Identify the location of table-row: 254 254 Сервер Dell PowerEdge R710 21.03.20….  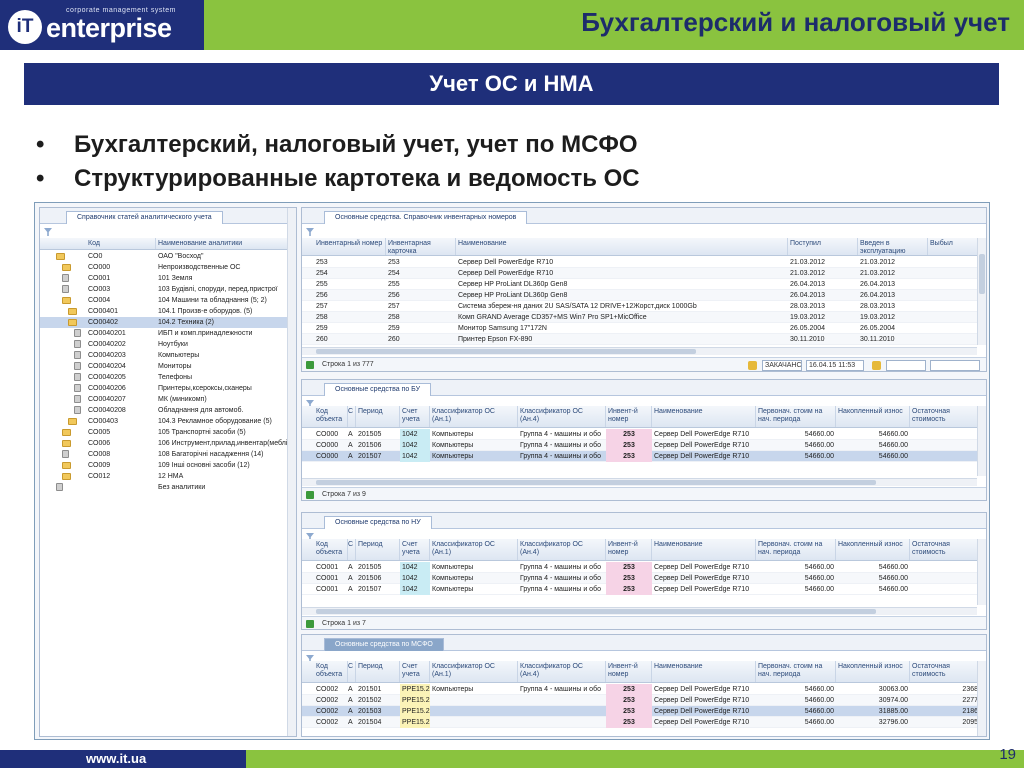
(639, 273).